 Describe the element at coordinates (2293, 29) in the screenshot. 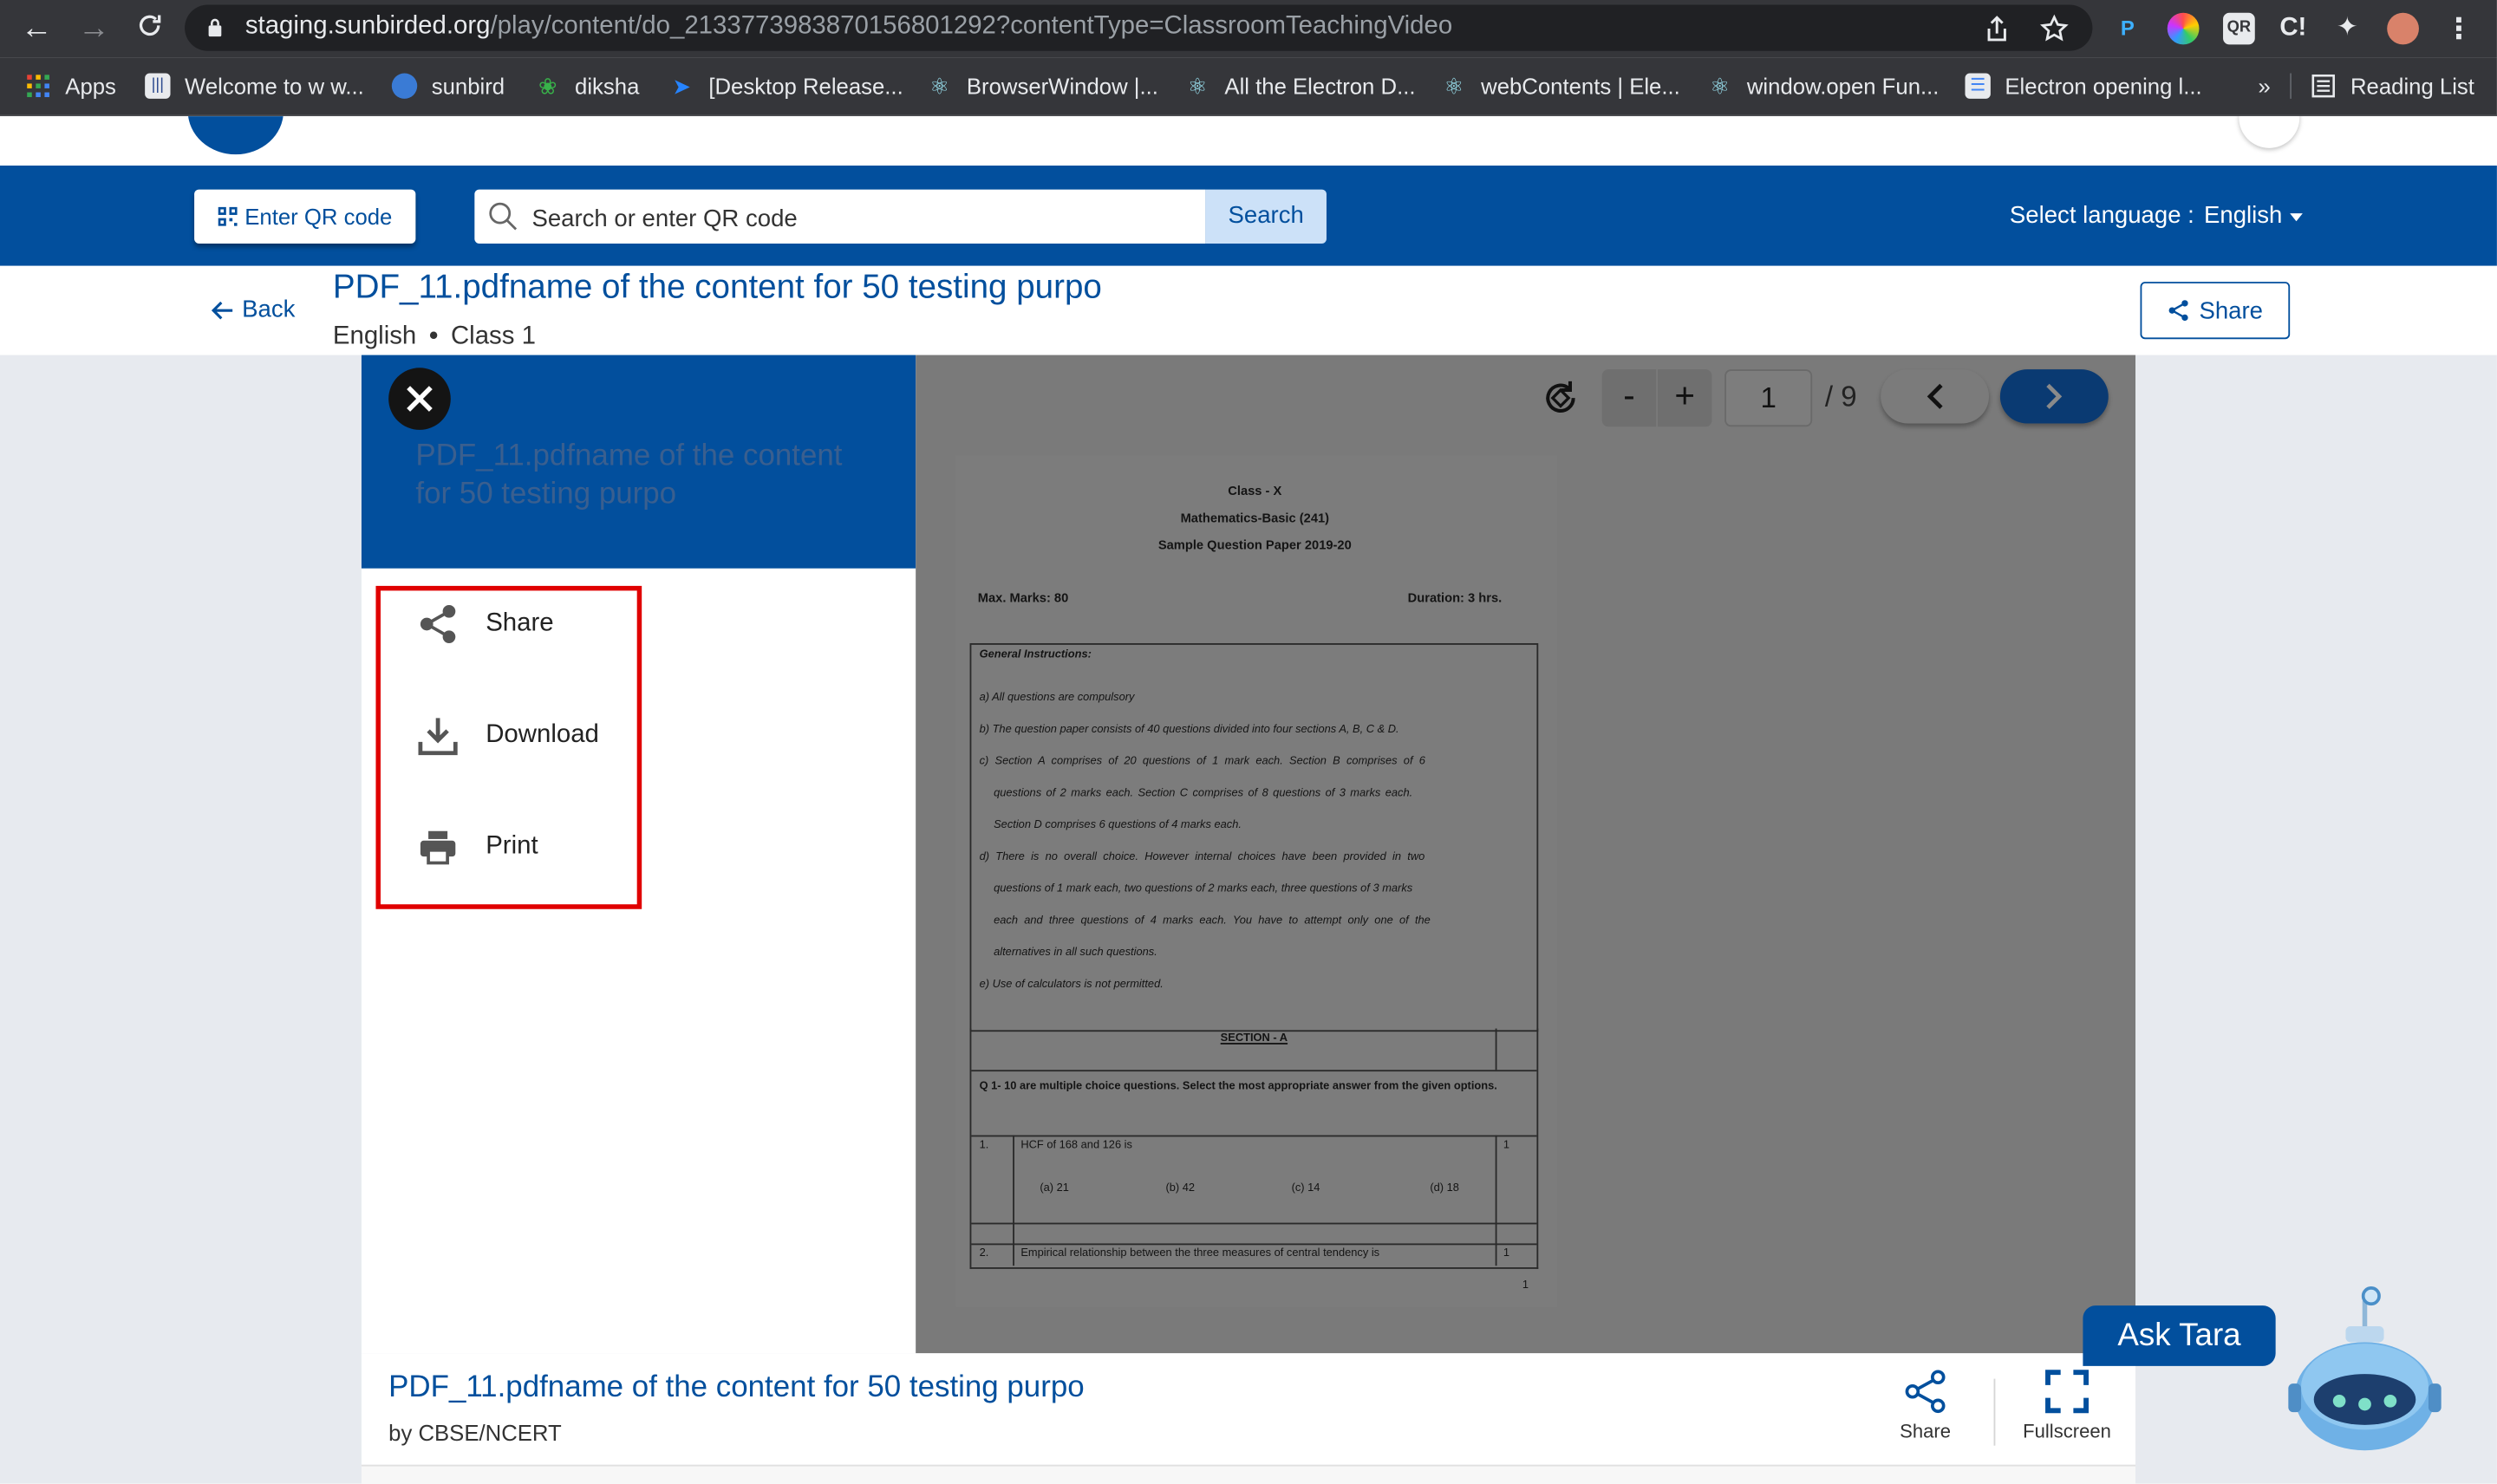

I see `extension-ci-icon: C!` at that location.